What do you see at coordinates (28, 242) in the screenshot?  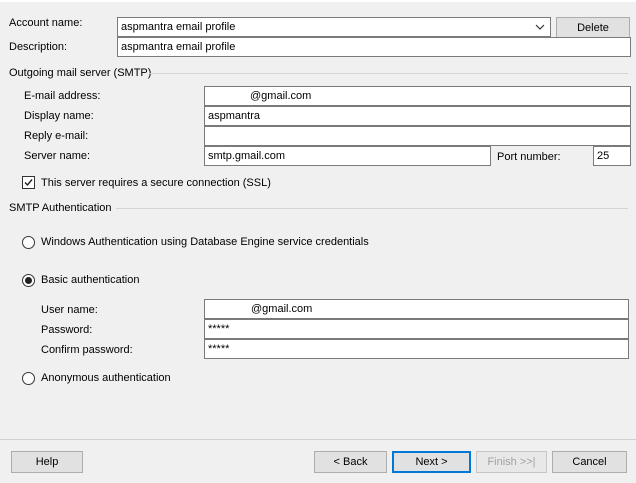 I see `windows-auth-radio` at bounding box center [28, 242].